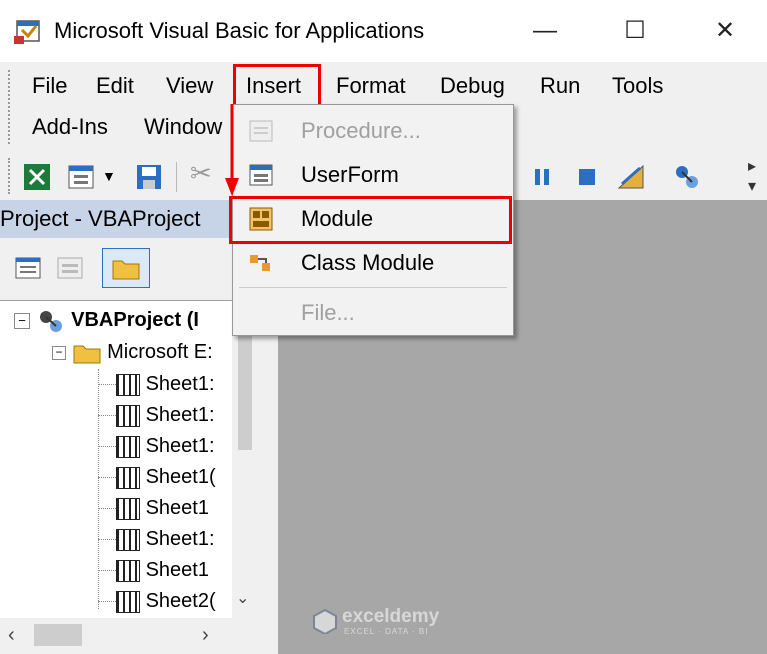 The height and width of the screenshot is (654, 767). What do you see at coordinates (631, 177) in the screenshot?
I see `design-mode-icon` at bounding box center [631, 177].